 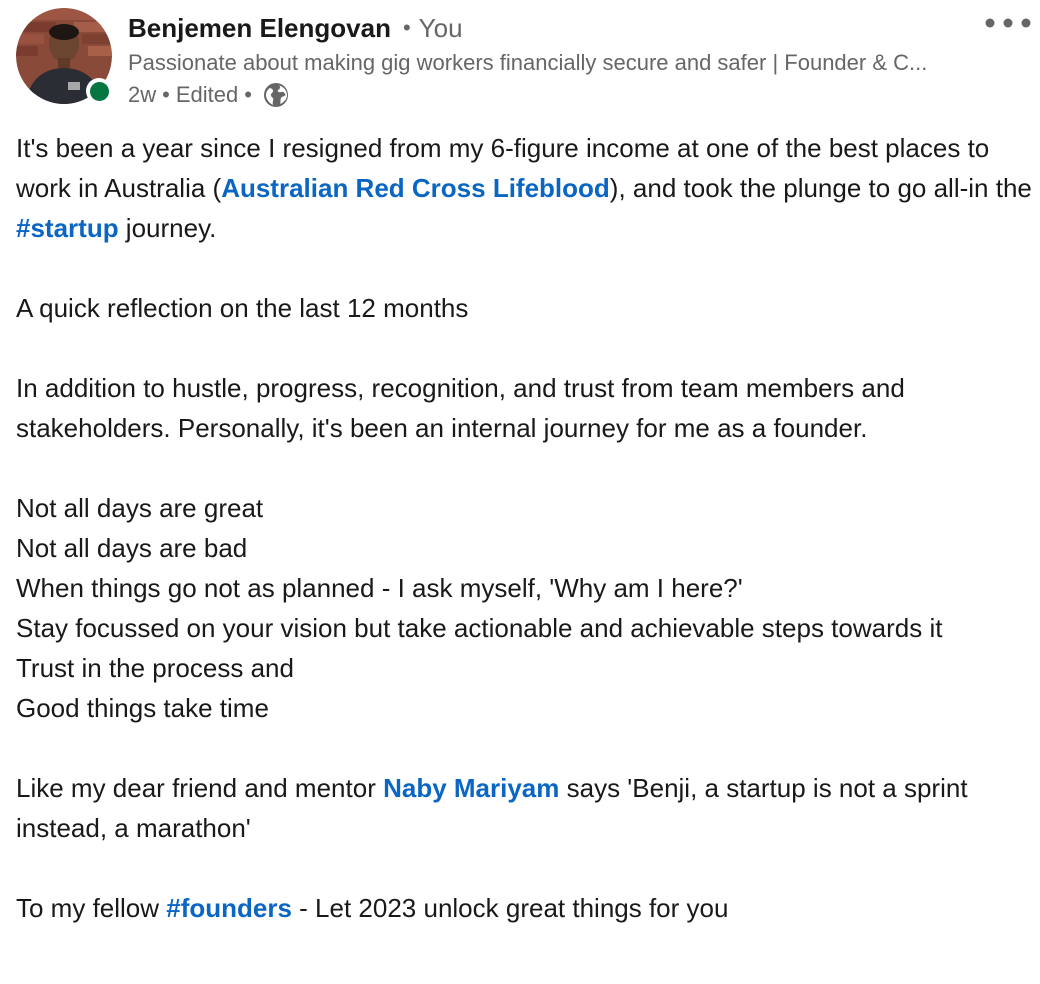 What do you see at coordinates (67, 228) in the screenshot?
I see `hashtag-link: #startup` at bounding box center [67, 228].